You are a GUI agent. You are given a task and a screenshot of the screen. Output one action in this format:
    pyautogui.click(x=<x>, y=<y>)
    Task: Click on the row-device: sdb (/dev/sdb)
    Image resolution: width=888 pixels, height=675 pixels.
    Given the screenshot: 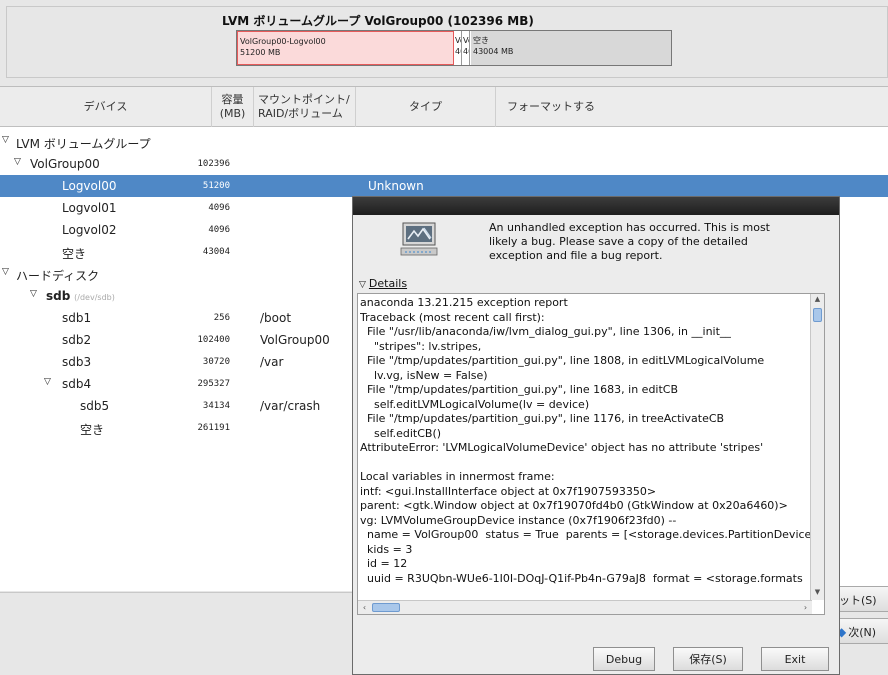 What is the action you would take?
    pyautogui.click(x=80, y=296)
    